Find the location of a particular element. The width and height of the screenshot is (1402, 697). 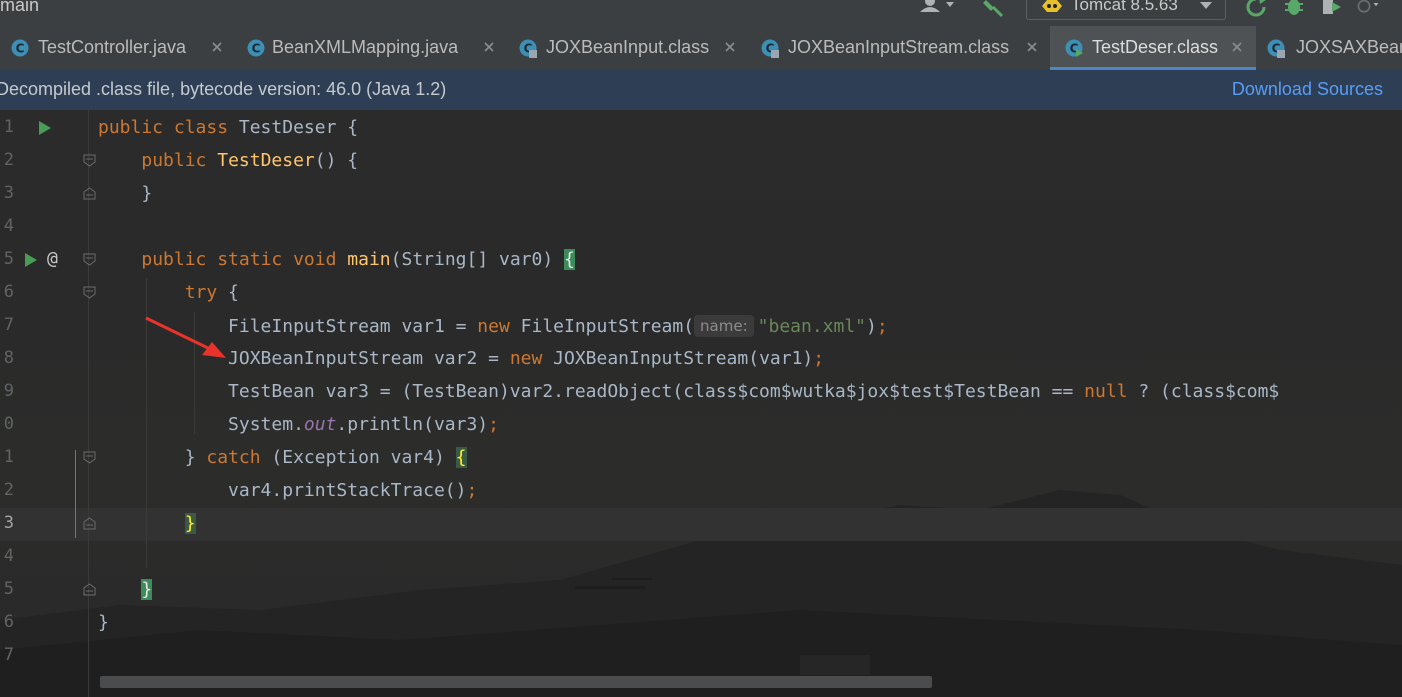

current-line-highlight is located at coordinates (701, 524).